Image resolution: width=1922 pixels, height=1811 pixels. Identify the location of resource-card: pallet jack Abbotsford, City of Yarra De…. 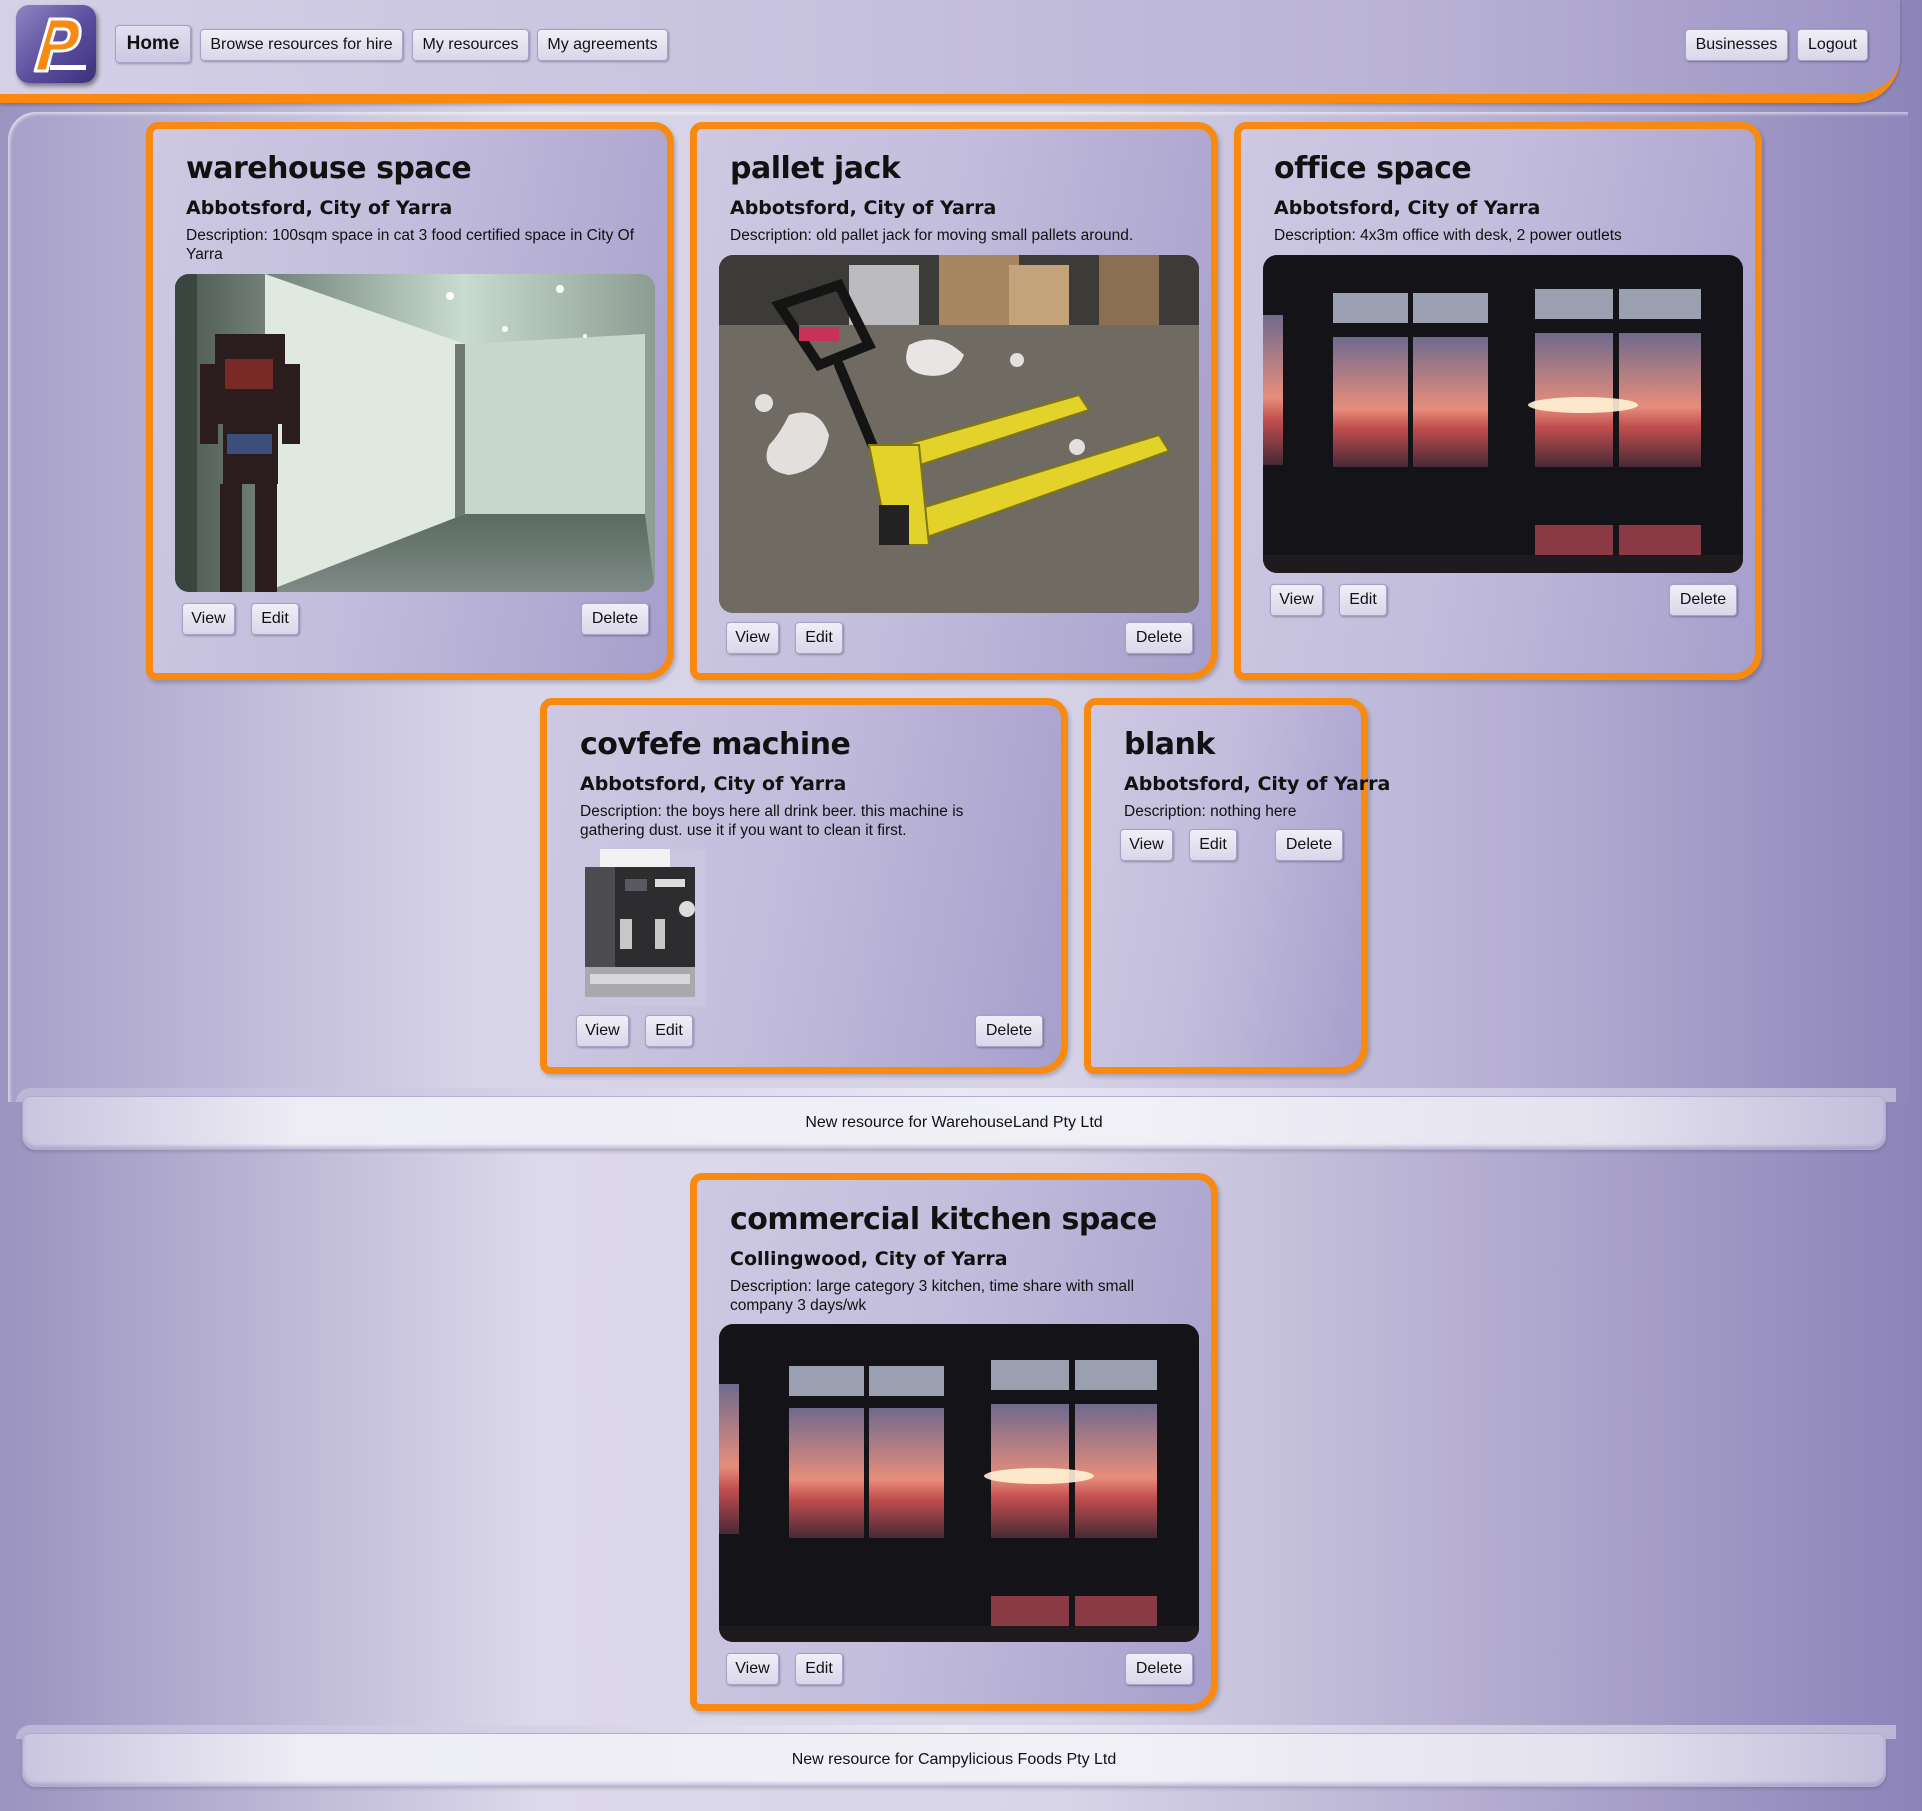
(954, 401).